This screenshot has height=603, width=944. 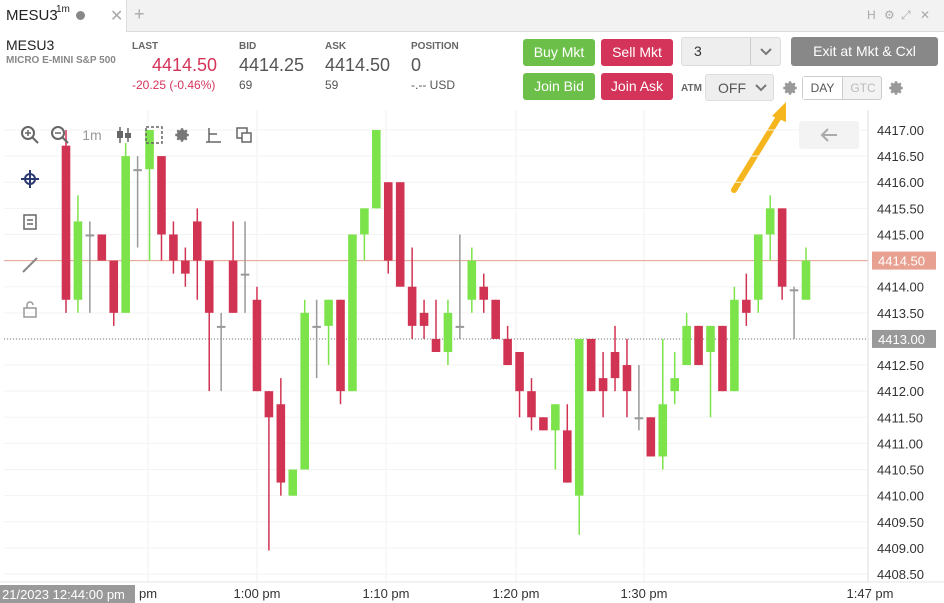 What do you see at coordinates (750, 51) in the screenshot?
I see `divider` at bounding box center [750, 51].